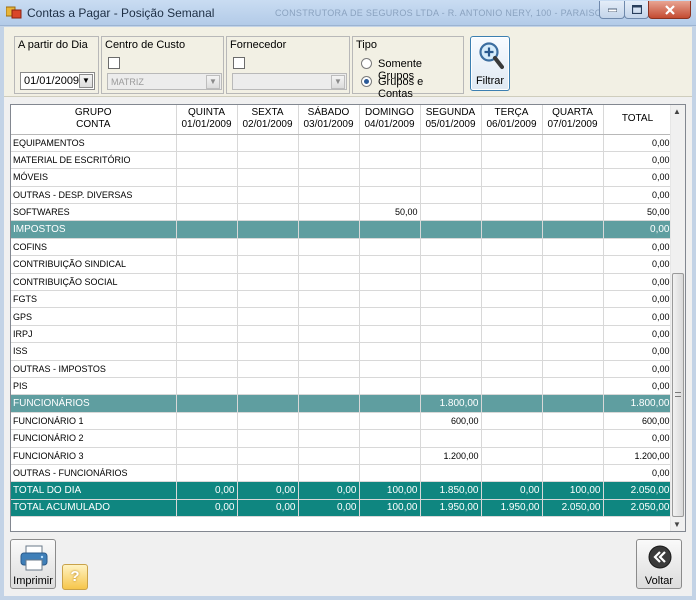 The width and height of the screenshot is (696, 600). Describe the element at coordinates (57, 81) in the screenshot. I see `date-picker: 01/01/2009 ▼` at that location.